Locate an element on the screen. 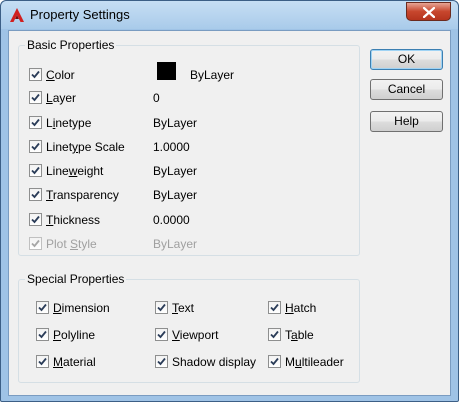 The image size is (459, 402). close-icon is located at coordinates (429, 12).